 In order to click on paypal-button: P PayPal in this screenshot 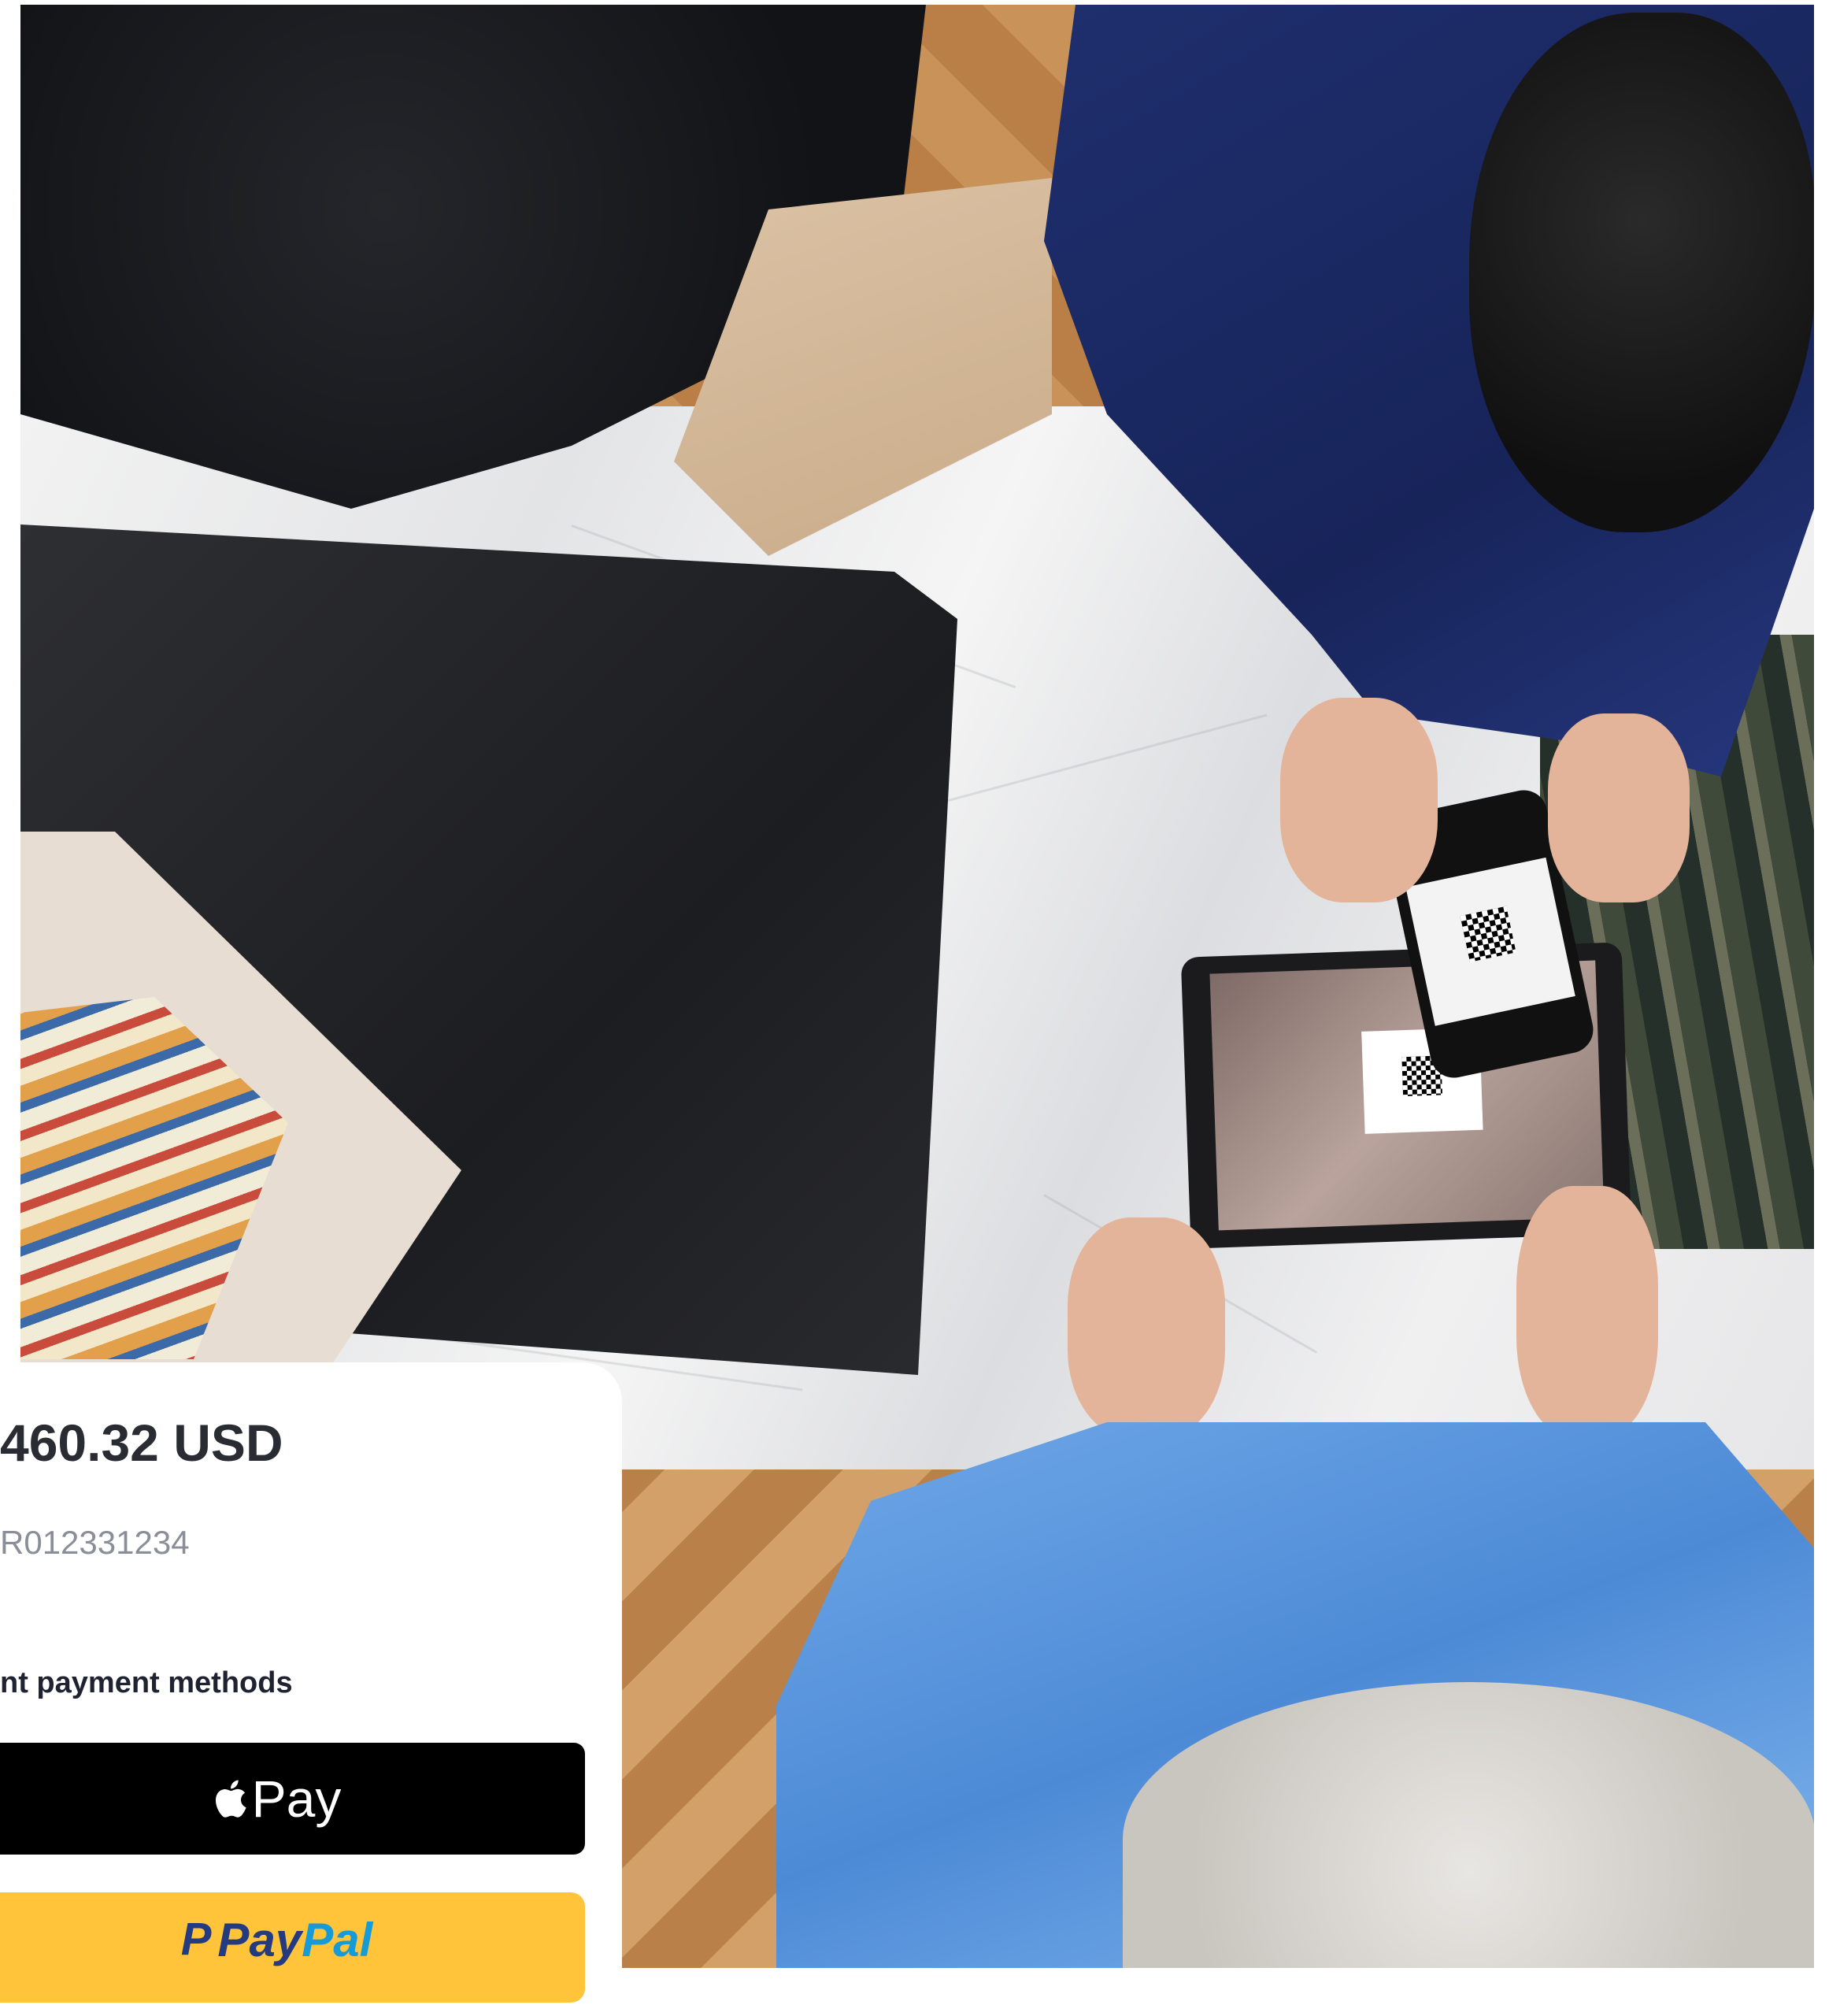, I will do `click(292, 1947)`.